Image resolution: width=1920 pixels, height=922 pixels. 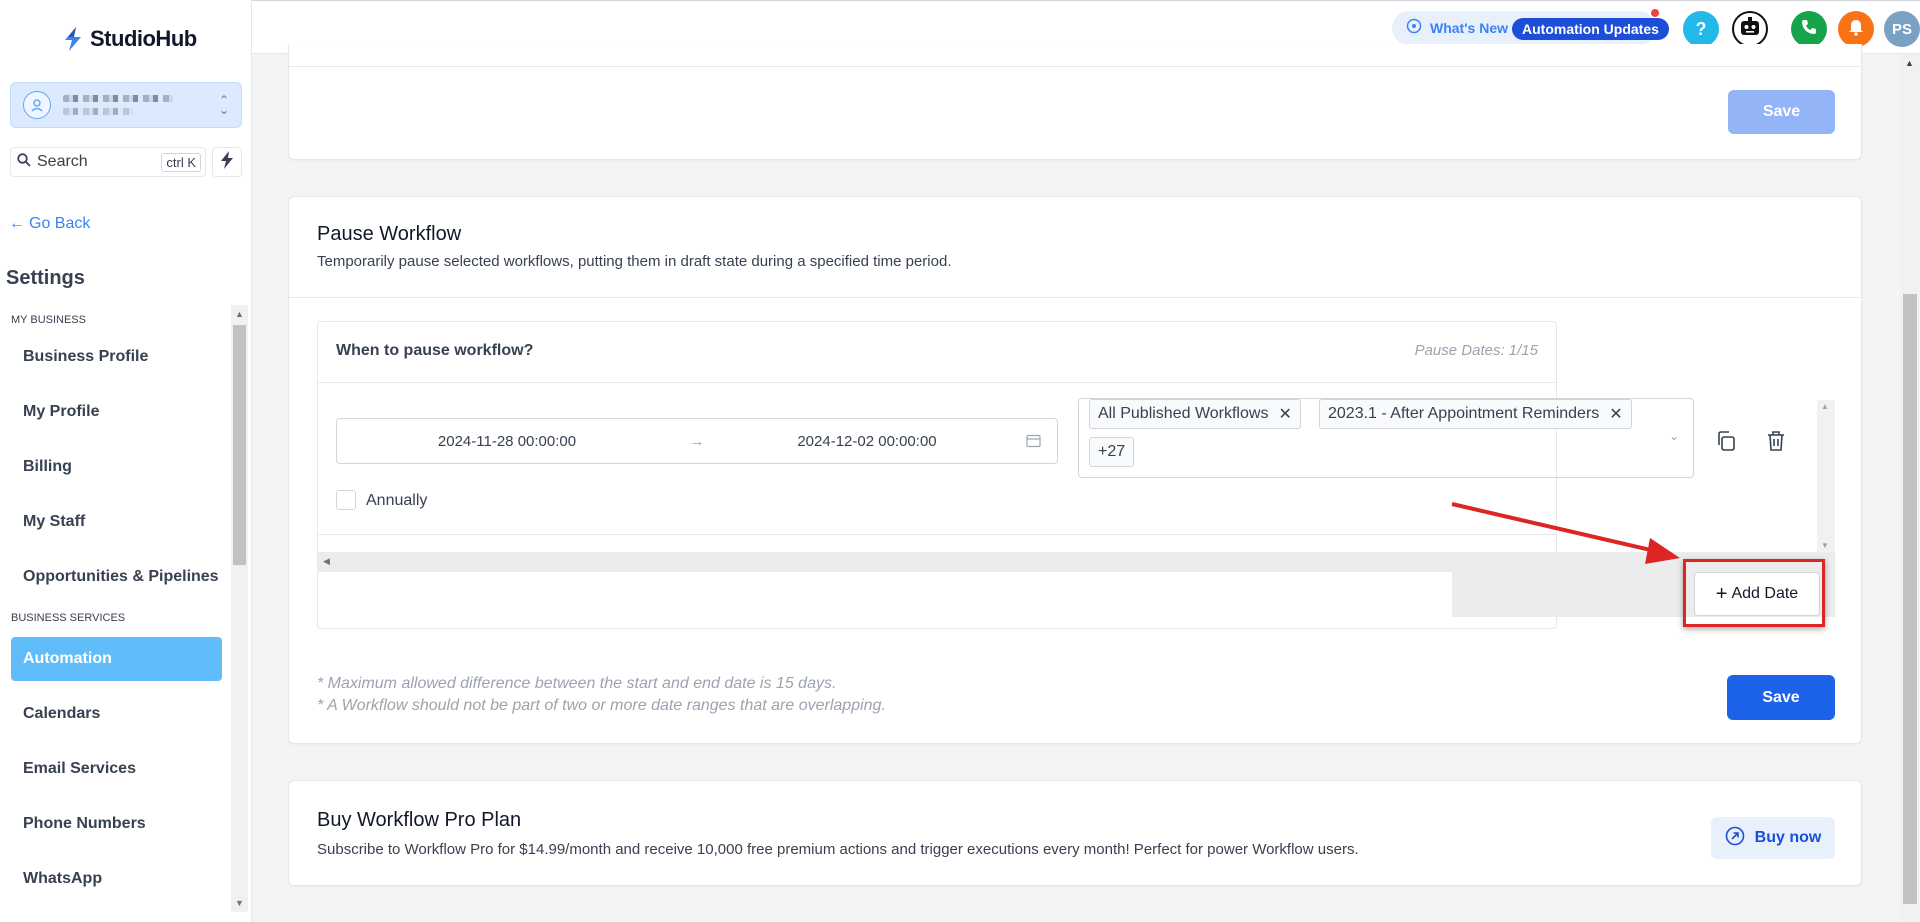 What do you see at coordinates (45, 278) in the screenshot?
I see `settings-title: Settings` at bounding box center [45, 278].